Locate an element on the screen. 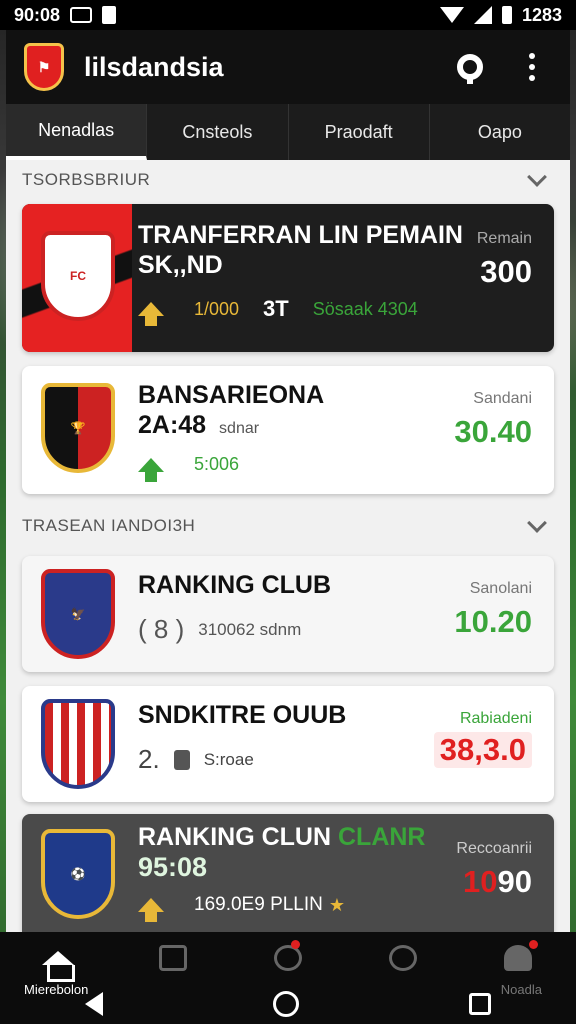 The image size is (576, 1024). card-title-line1: RANKING CLUN CLANR is located at coordinates (282, 837).